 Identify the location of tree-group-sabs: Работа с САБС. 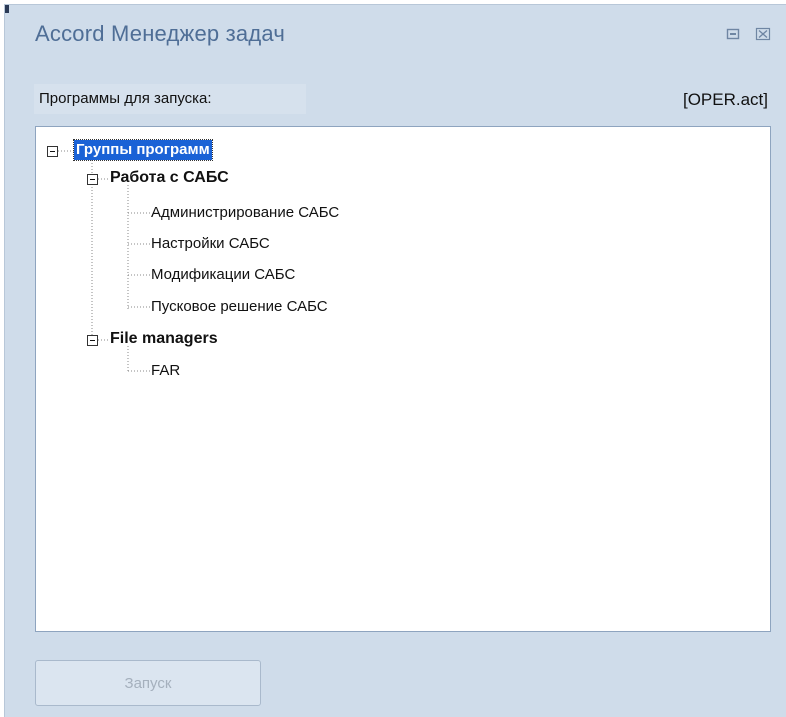
(169, 178).